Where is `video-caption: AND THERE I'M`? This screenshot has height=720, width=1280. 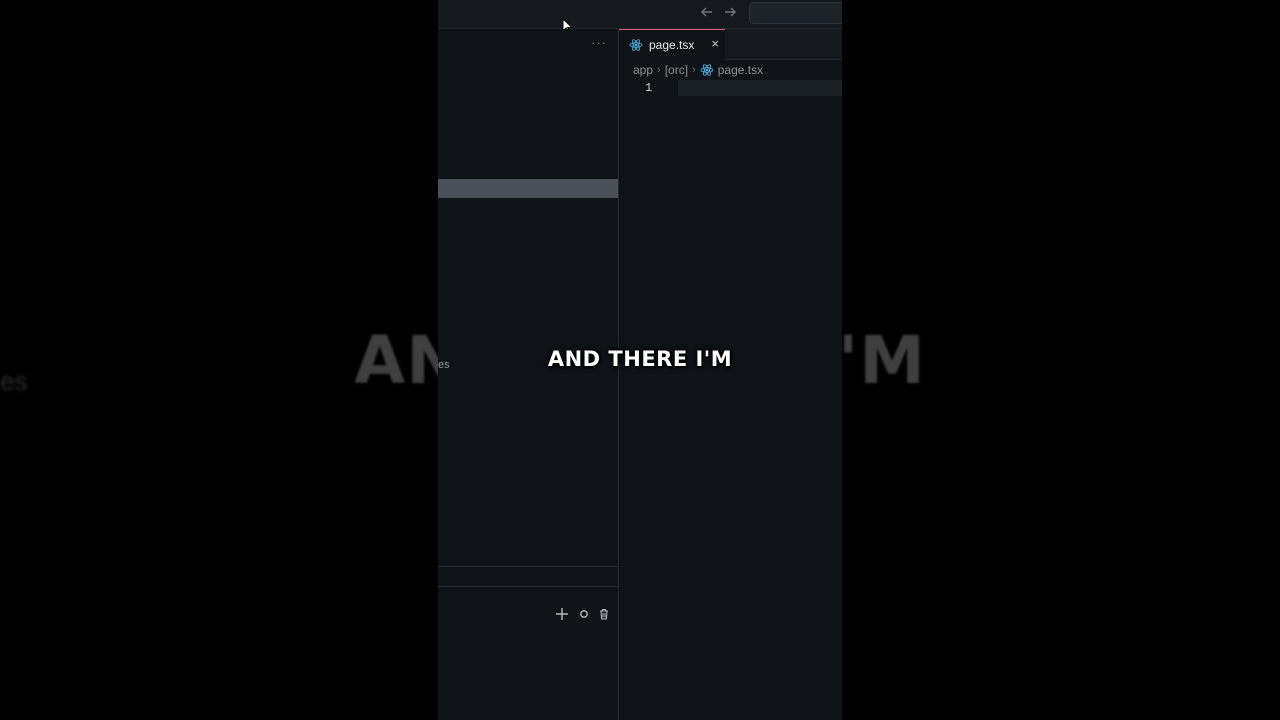 video-caption: AND THERE I'M is located at coordinates (640, 359).